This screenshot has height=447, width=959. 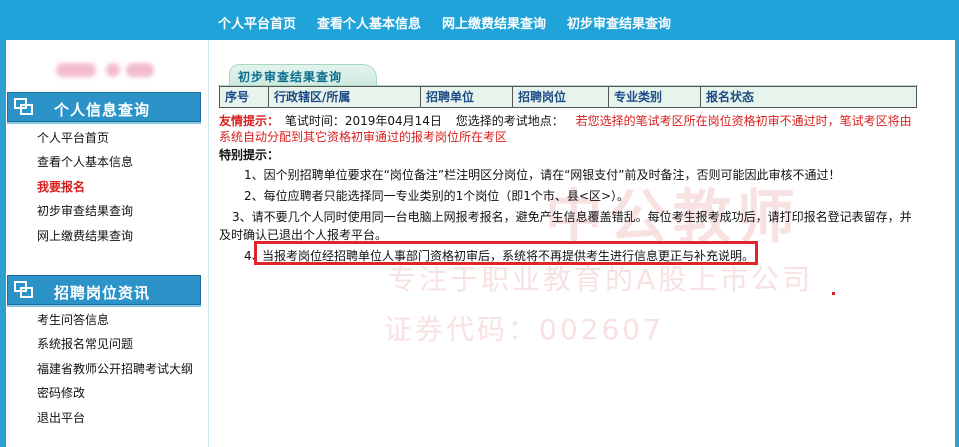 I want to click on exam-location-label: 您选择的考试地点：, so click(x=509, y=121).